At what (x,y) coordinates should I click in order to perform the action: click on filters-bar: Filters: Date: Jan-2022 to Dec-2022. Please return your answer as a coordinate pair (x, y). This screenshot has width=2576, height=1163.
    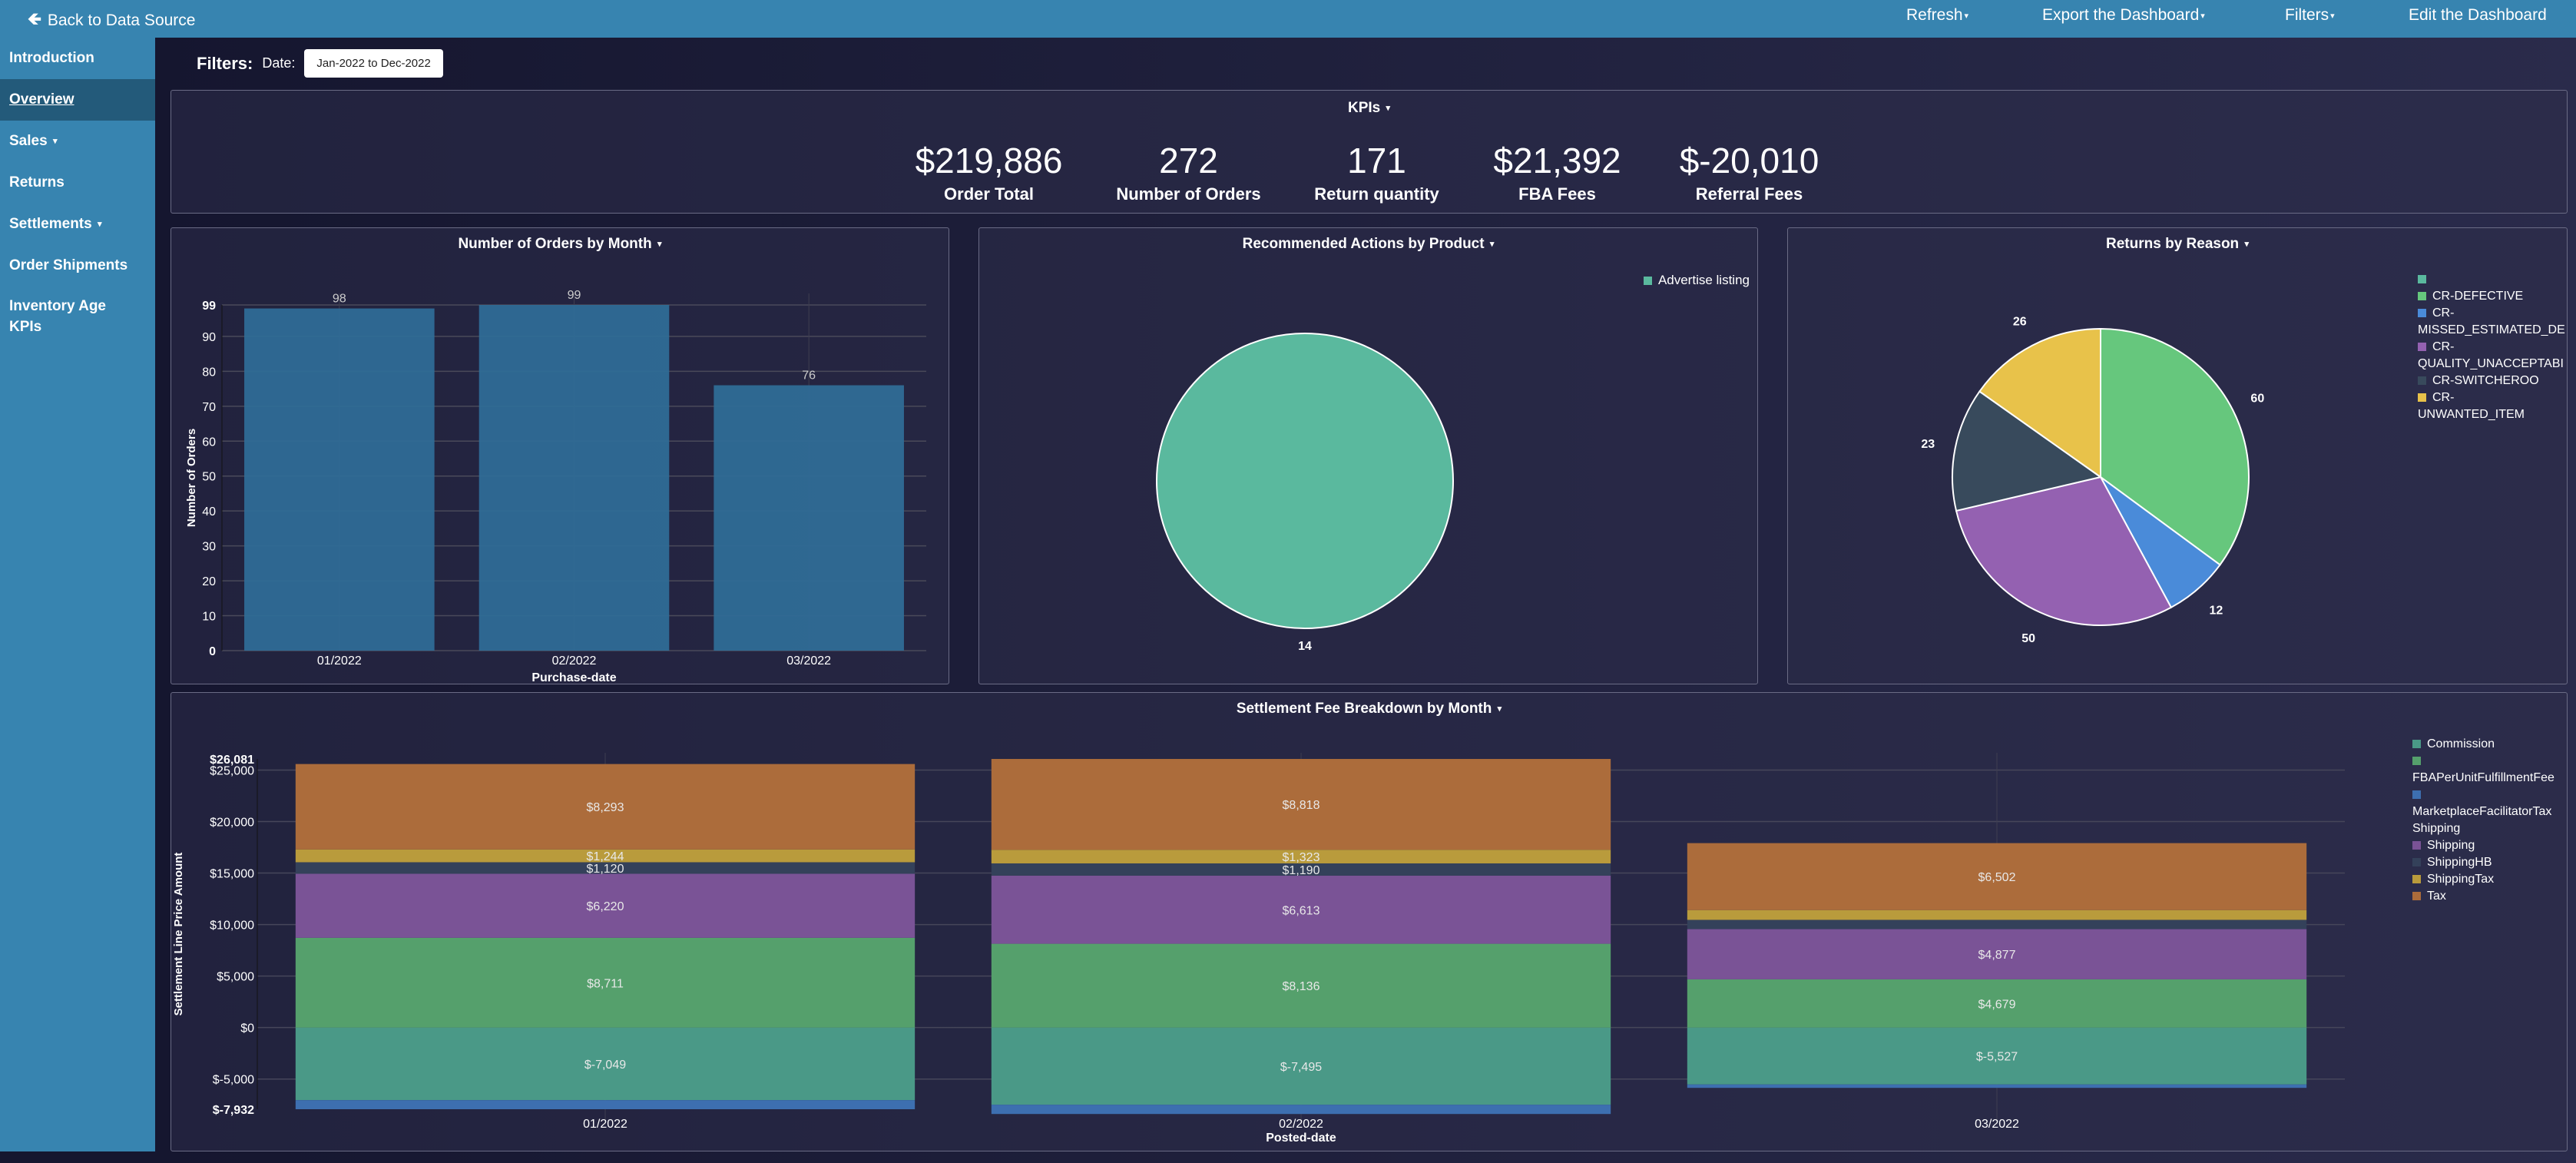
    Looking at the image, I should click on (320, 63).